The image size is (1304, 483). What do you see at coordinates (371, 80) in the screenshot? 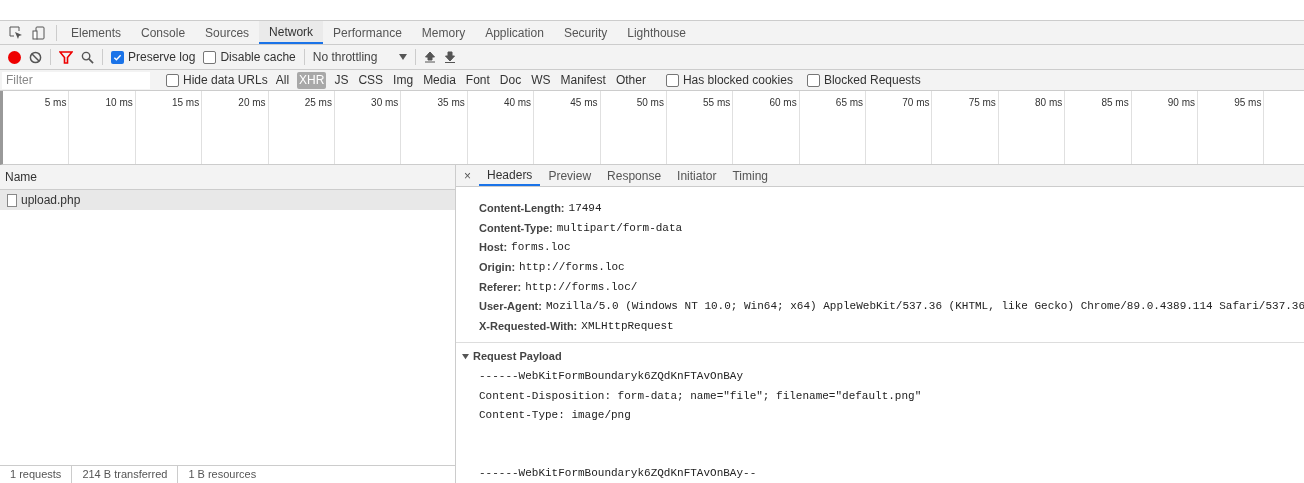
I see `type-filter-button: CSS` at bounding box center [371, 80].